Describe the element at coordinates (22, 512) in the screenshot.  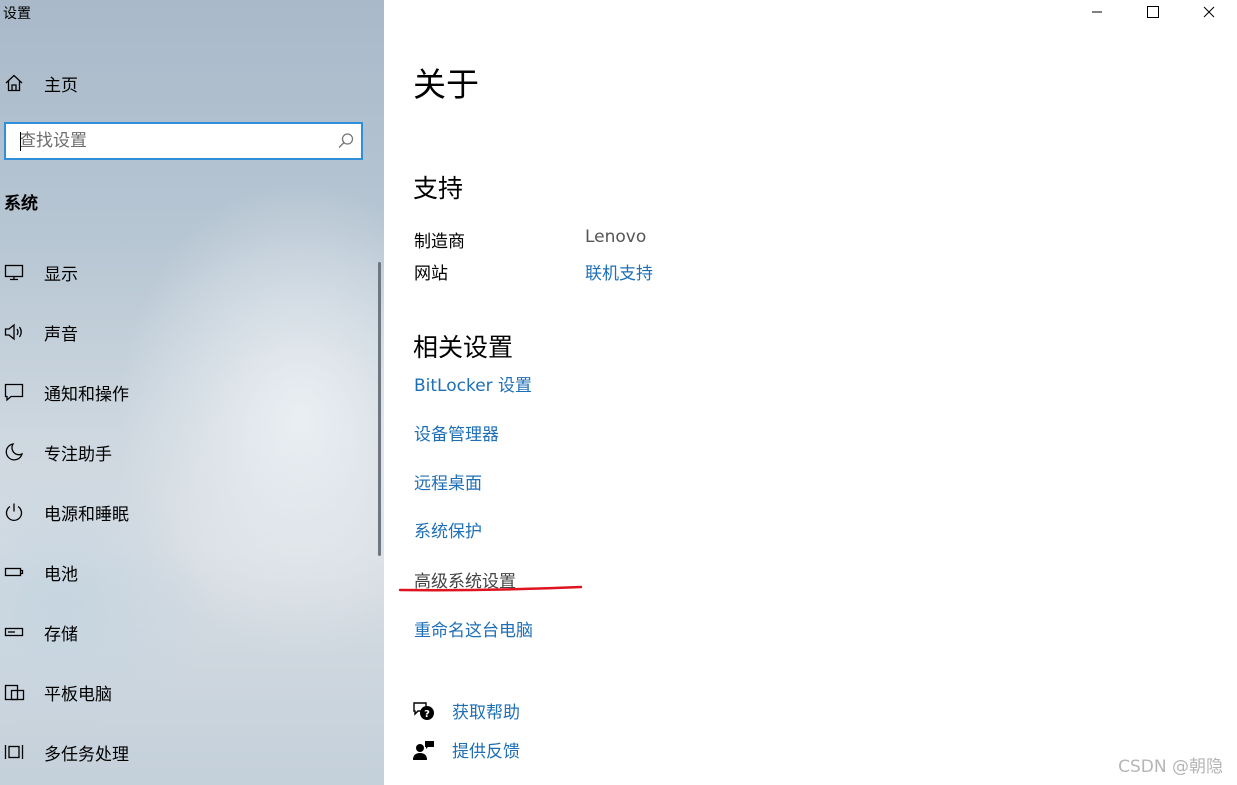
I see `power-icon` at that location.